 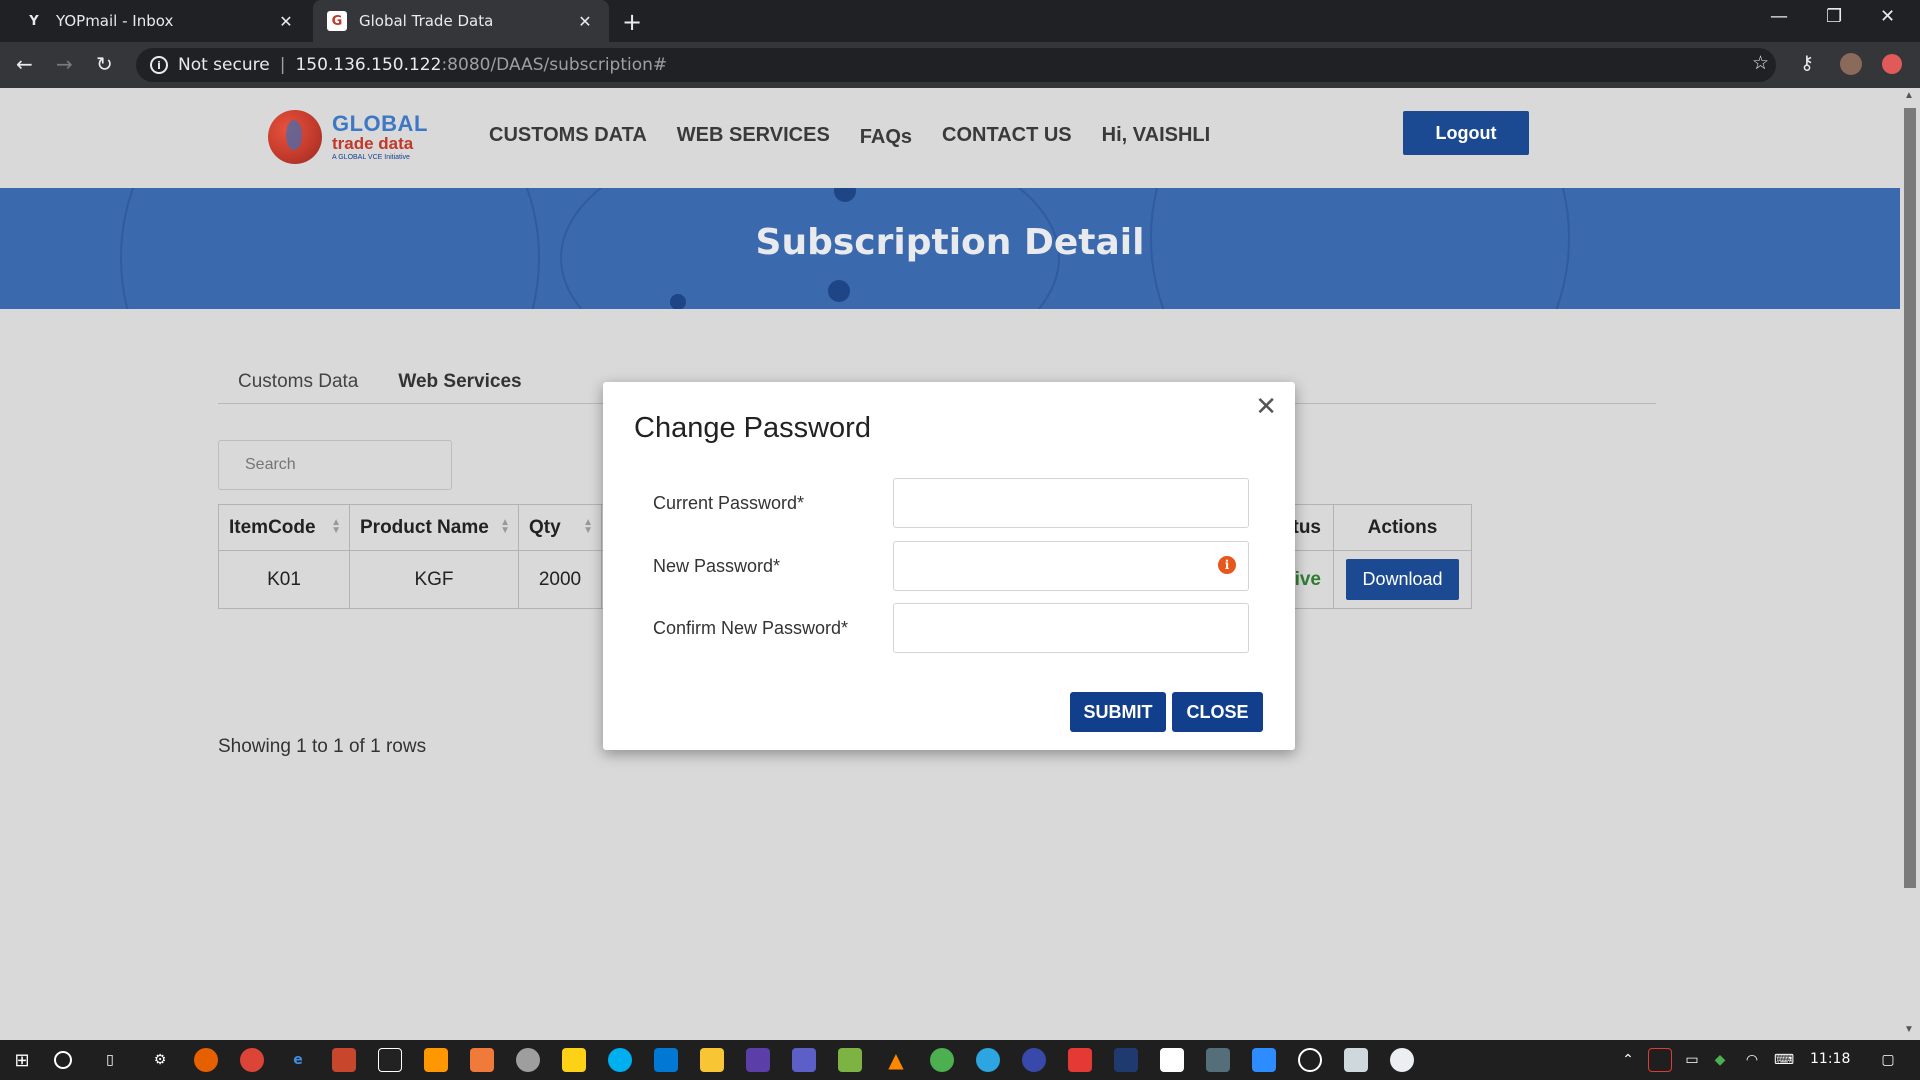 I want to click on cortana-search-icon, so click(x=63, y=1060).